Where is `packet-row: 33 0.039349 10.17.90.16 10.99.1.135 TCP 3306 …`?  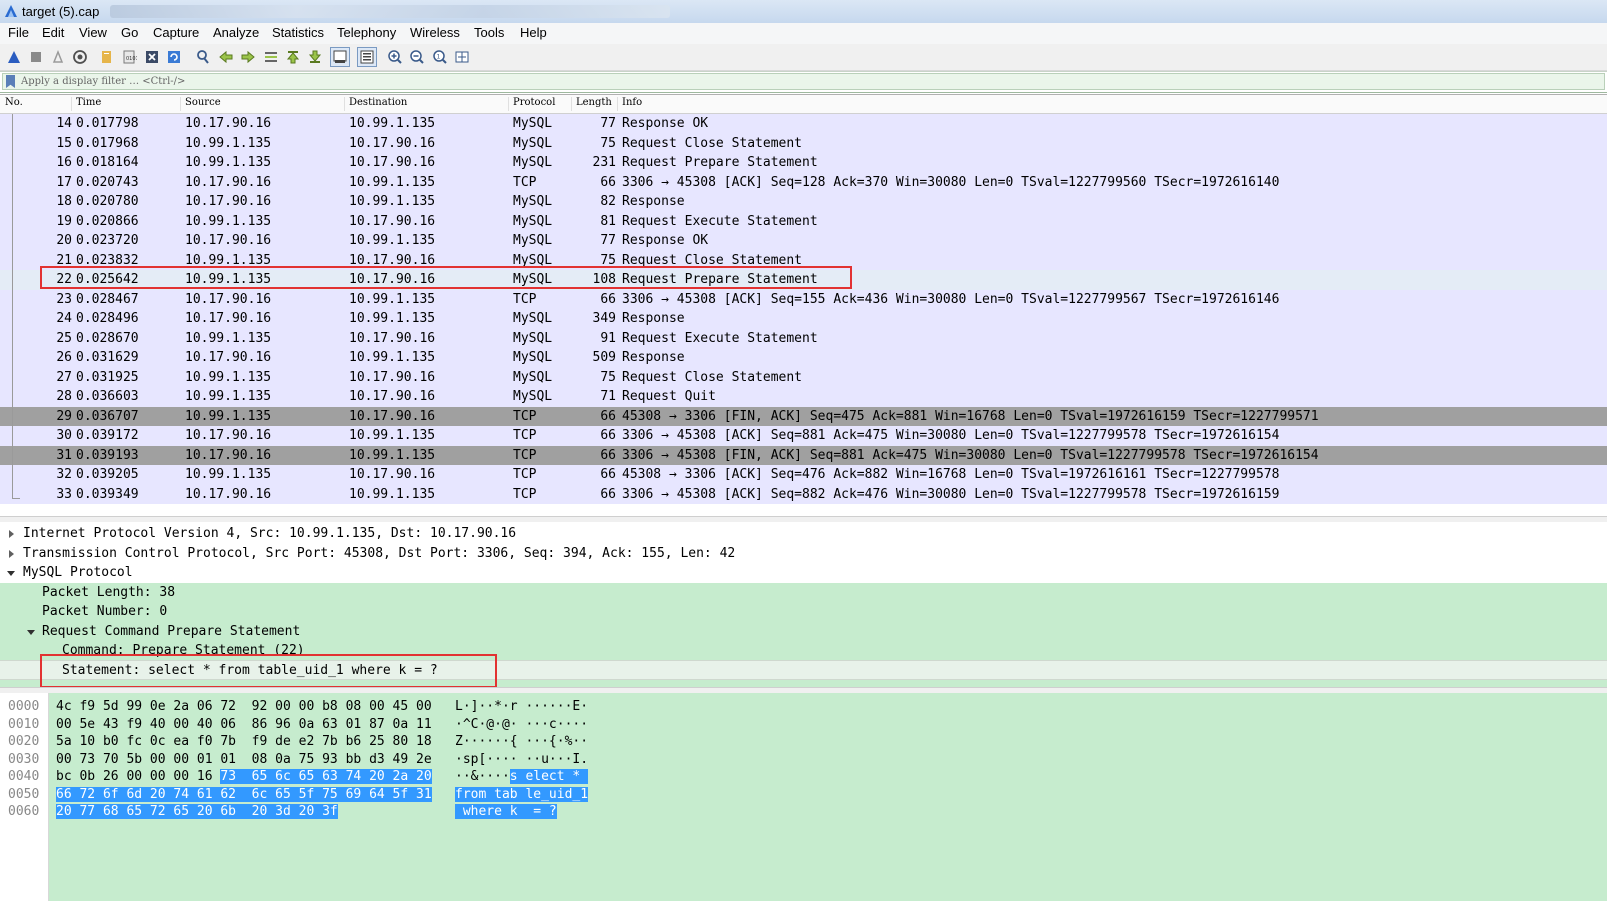
packet-row: 33 0.039349 10.17.90.16 10.99.1.135 TCP 3306 … is located at coordinates (803, 494).